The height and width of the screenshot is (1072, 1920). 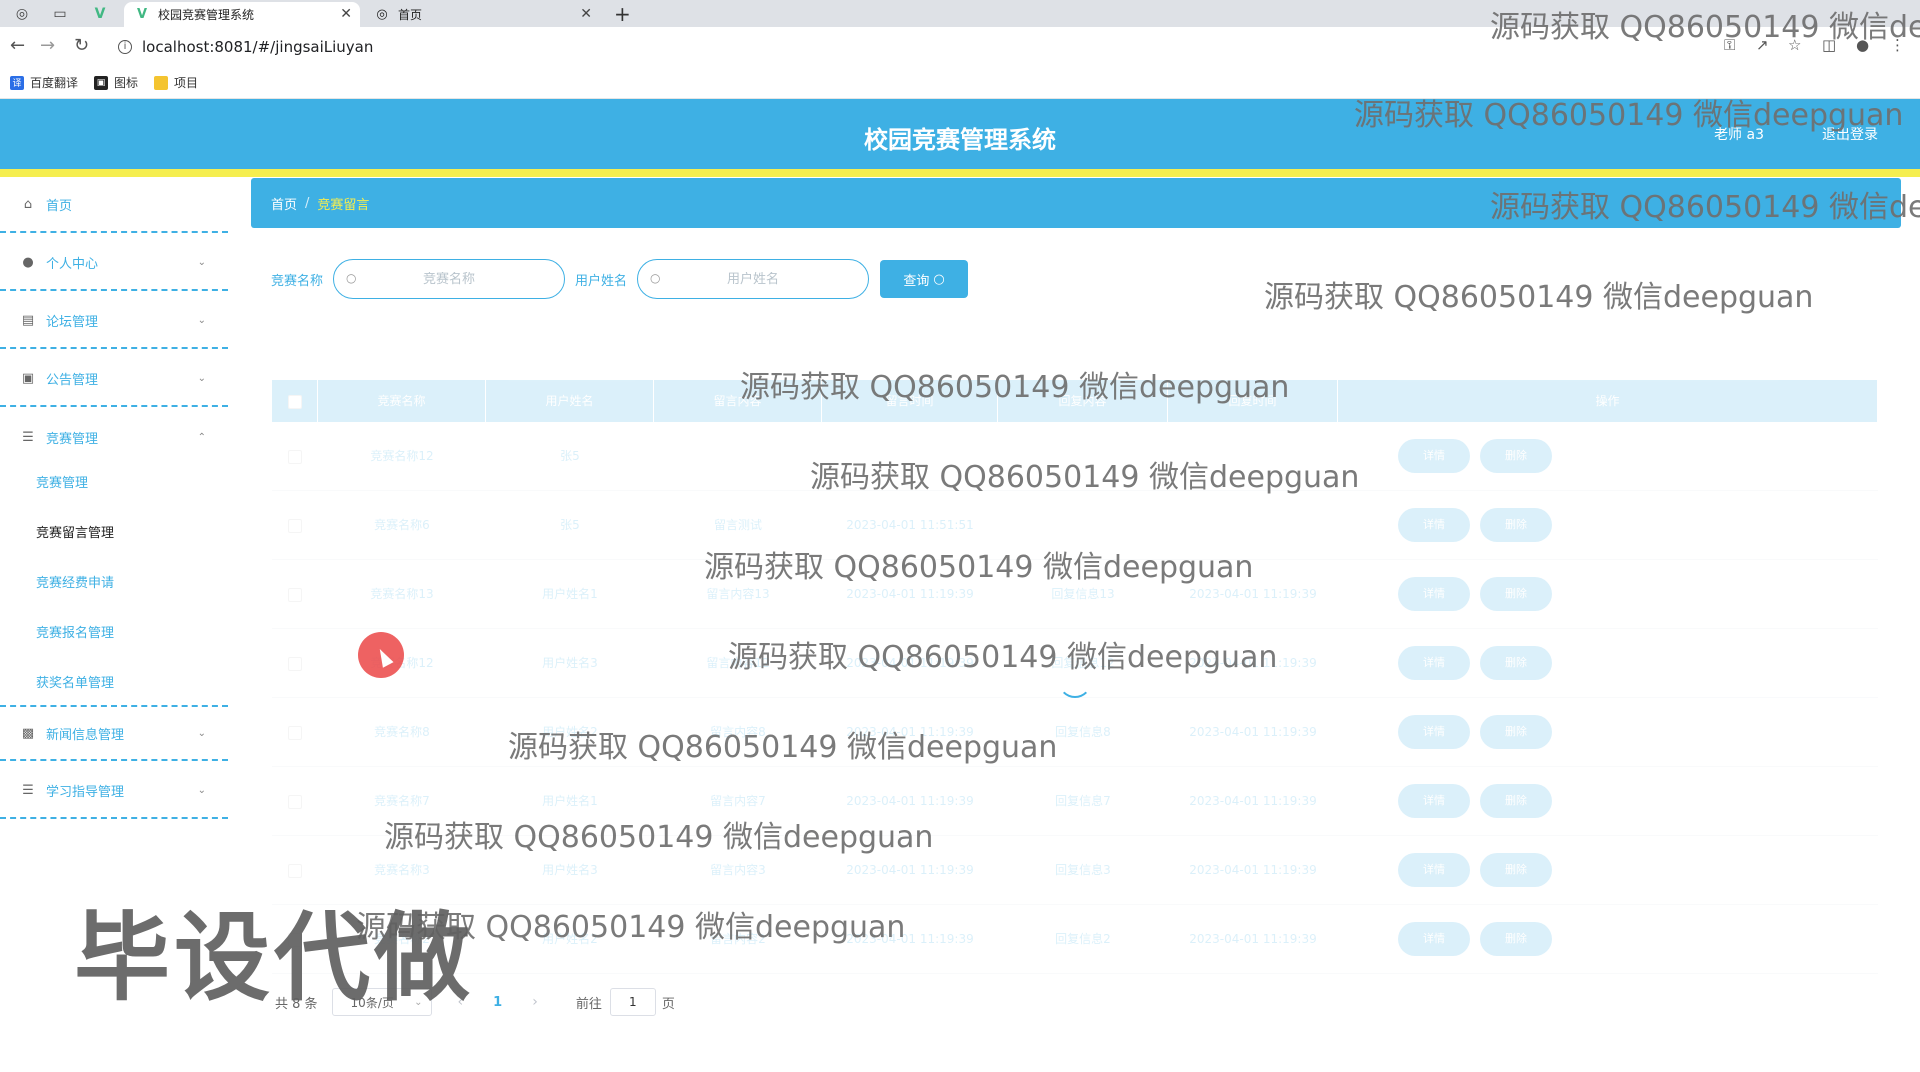 I want to click on sidebar-subitem-registration: 竞赛报名管理, so click(x=75, y=631).